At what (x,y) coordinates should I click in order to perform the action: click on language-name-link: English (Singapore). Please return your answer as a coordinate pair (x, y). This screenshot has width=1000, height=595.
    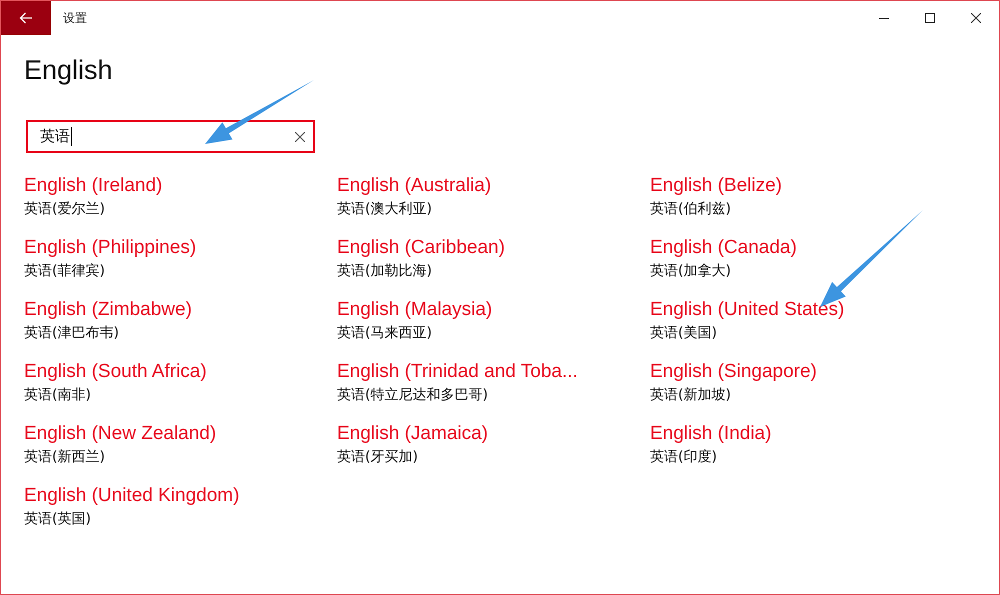
    Looking at the image, I should click on (806, 372).